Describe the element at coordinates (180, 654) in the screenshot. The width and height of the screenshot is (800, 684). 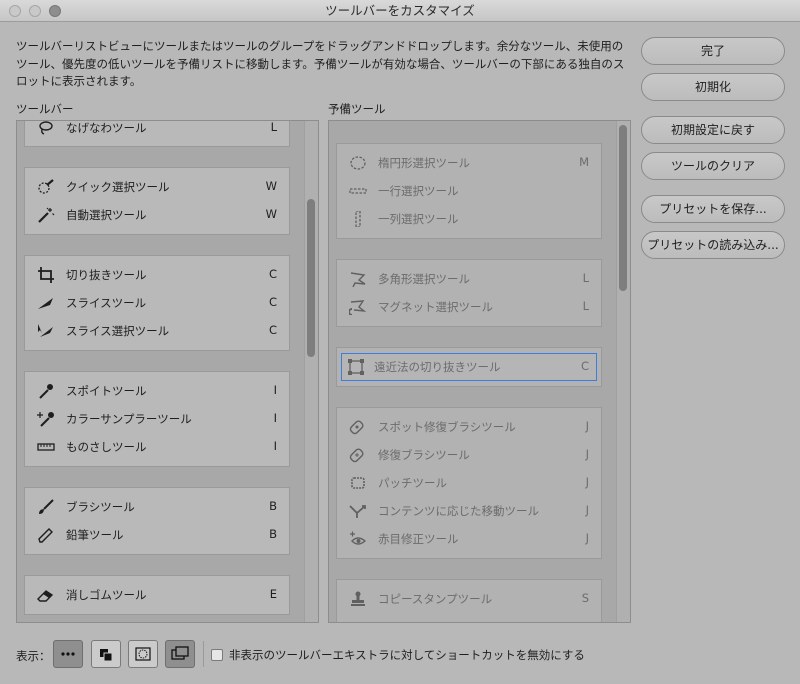
I see `screen-mode-toggle-button` at that location.